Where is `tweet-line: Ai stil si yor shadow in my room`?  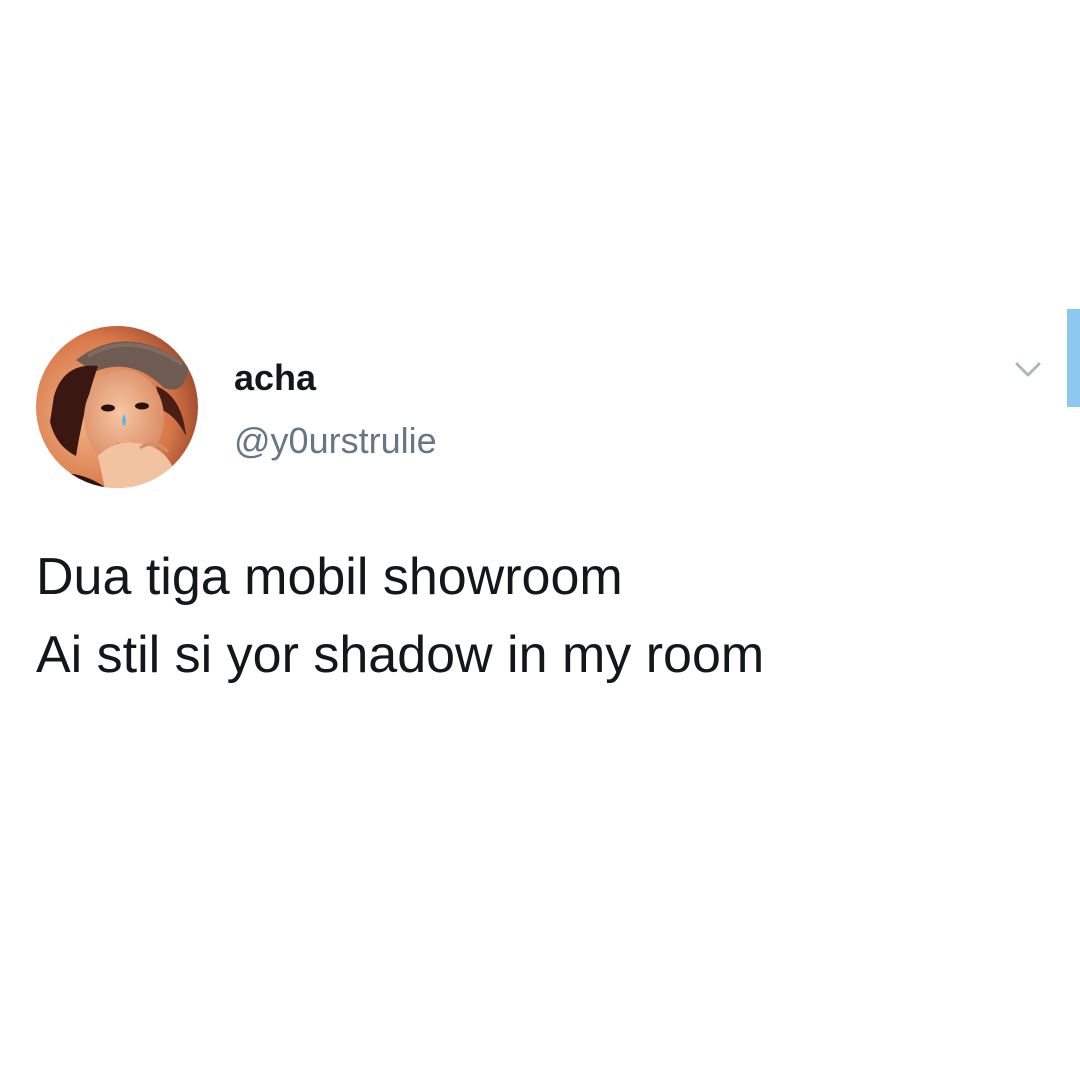 tweet-line: Ai stil si yor shadow in my room is located at coordinates (400, 655).